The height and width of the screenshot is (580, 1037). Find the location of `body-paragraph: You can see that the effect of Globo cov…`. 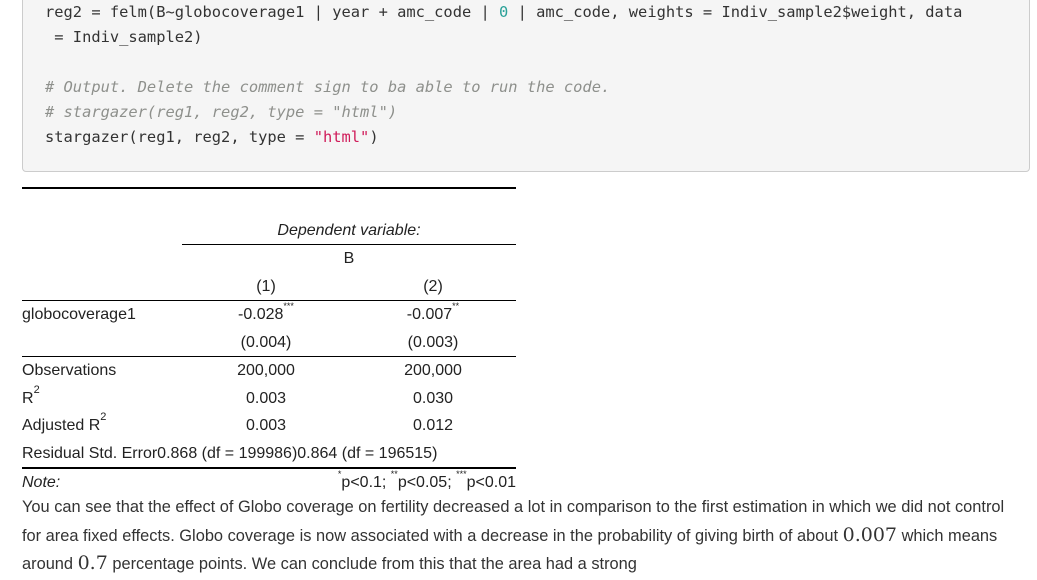

body-paragraph: You can see that the effect of Globo cov… is located at coordinates (522, 536).